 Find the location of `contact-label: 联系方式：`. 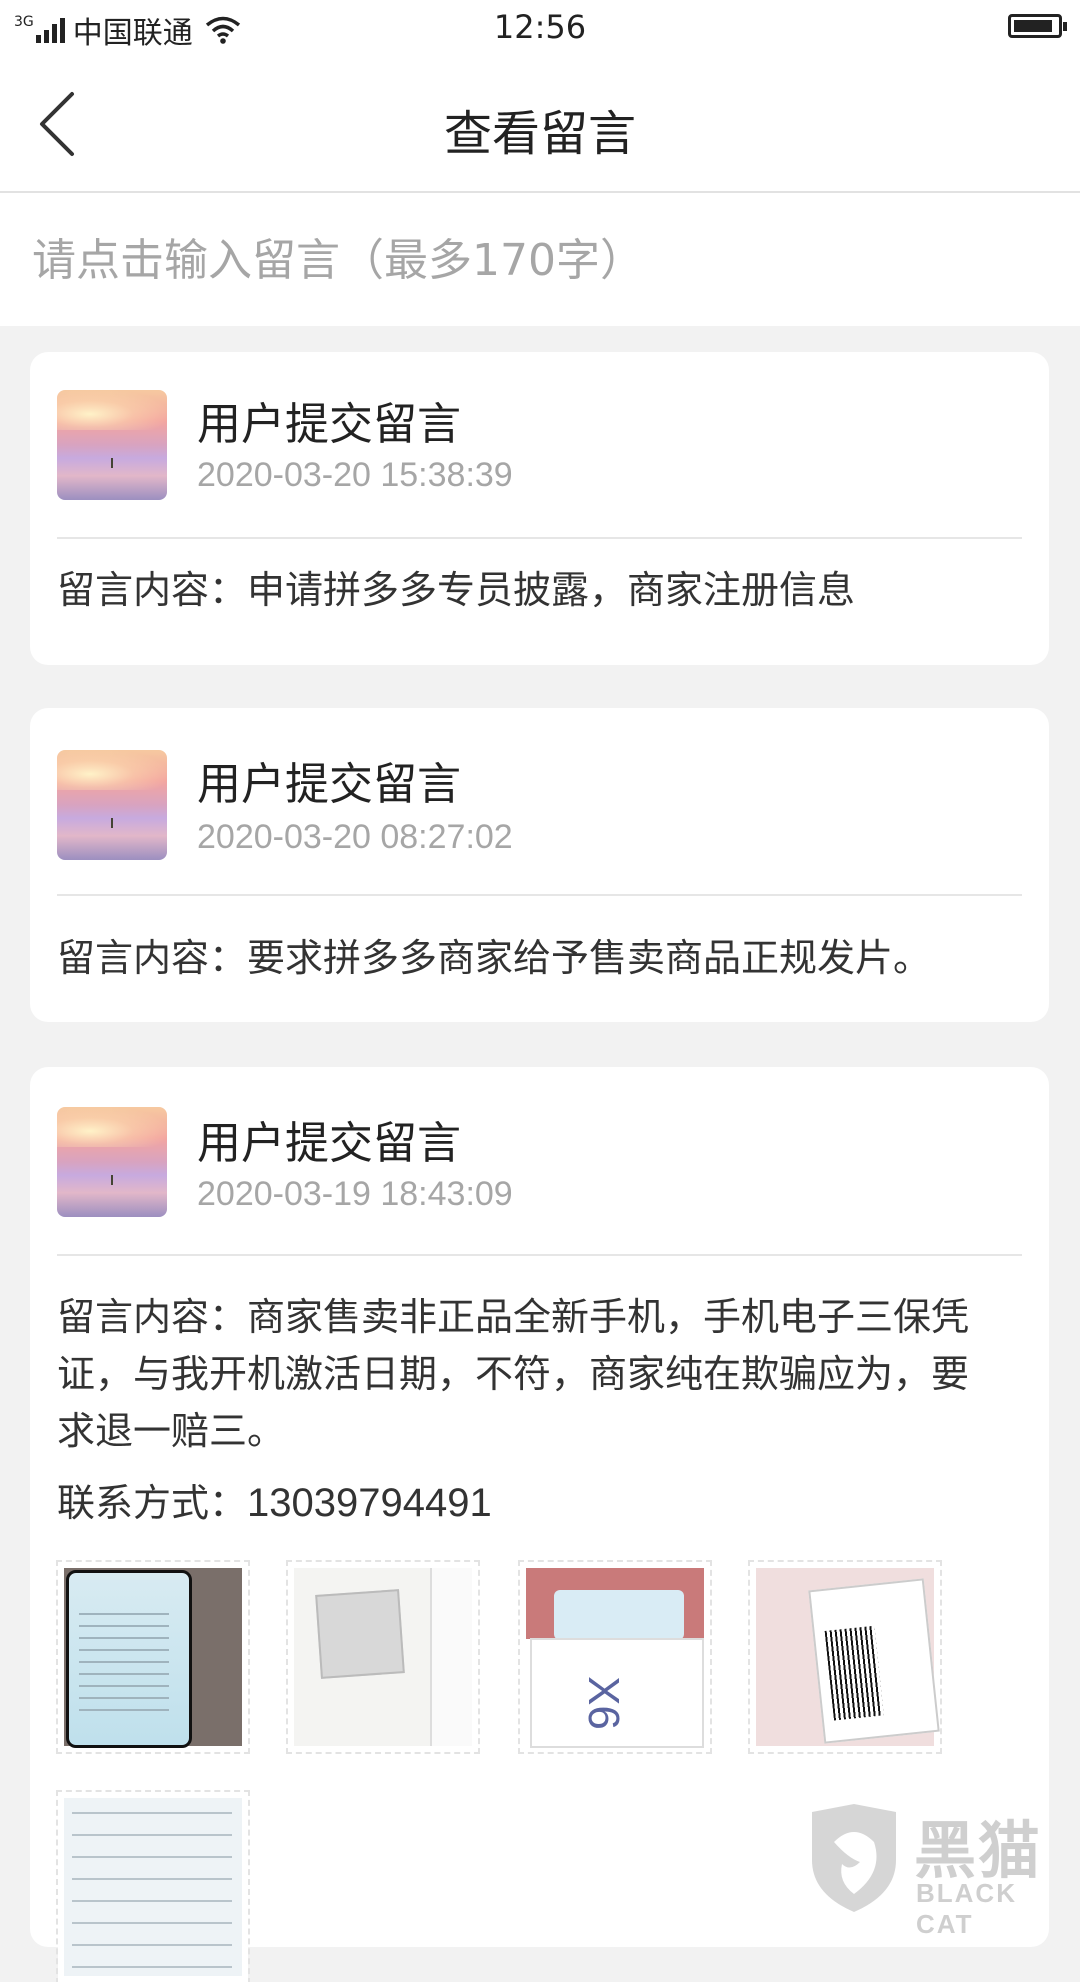

contact-label: 联系方式： is located at coordinates (152, 1503).